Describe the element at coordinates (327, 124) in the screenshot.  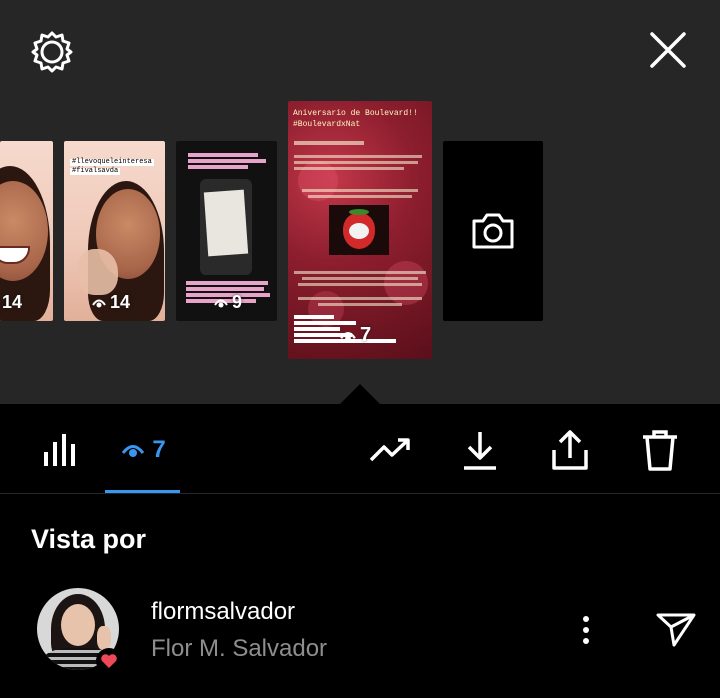
I see `story-4-hashtag: #BoulevardxNat` at that location.